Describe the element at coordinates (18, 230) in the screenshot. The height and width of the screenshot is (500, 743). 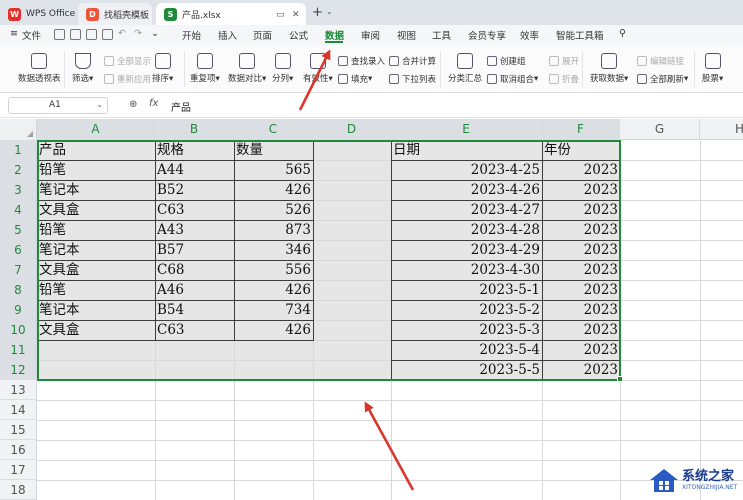
I see `row-header-5: 5` at that location.